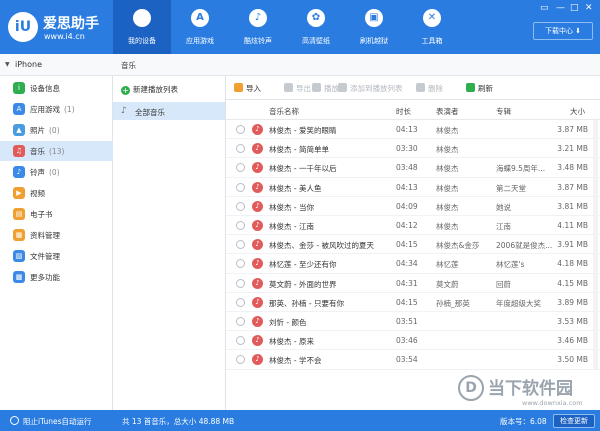 The image size is (600, 431). I want to click on table-row: ♪ 林俊杰 - 学不会 03:54 3.50 MB, so click(413, 360).